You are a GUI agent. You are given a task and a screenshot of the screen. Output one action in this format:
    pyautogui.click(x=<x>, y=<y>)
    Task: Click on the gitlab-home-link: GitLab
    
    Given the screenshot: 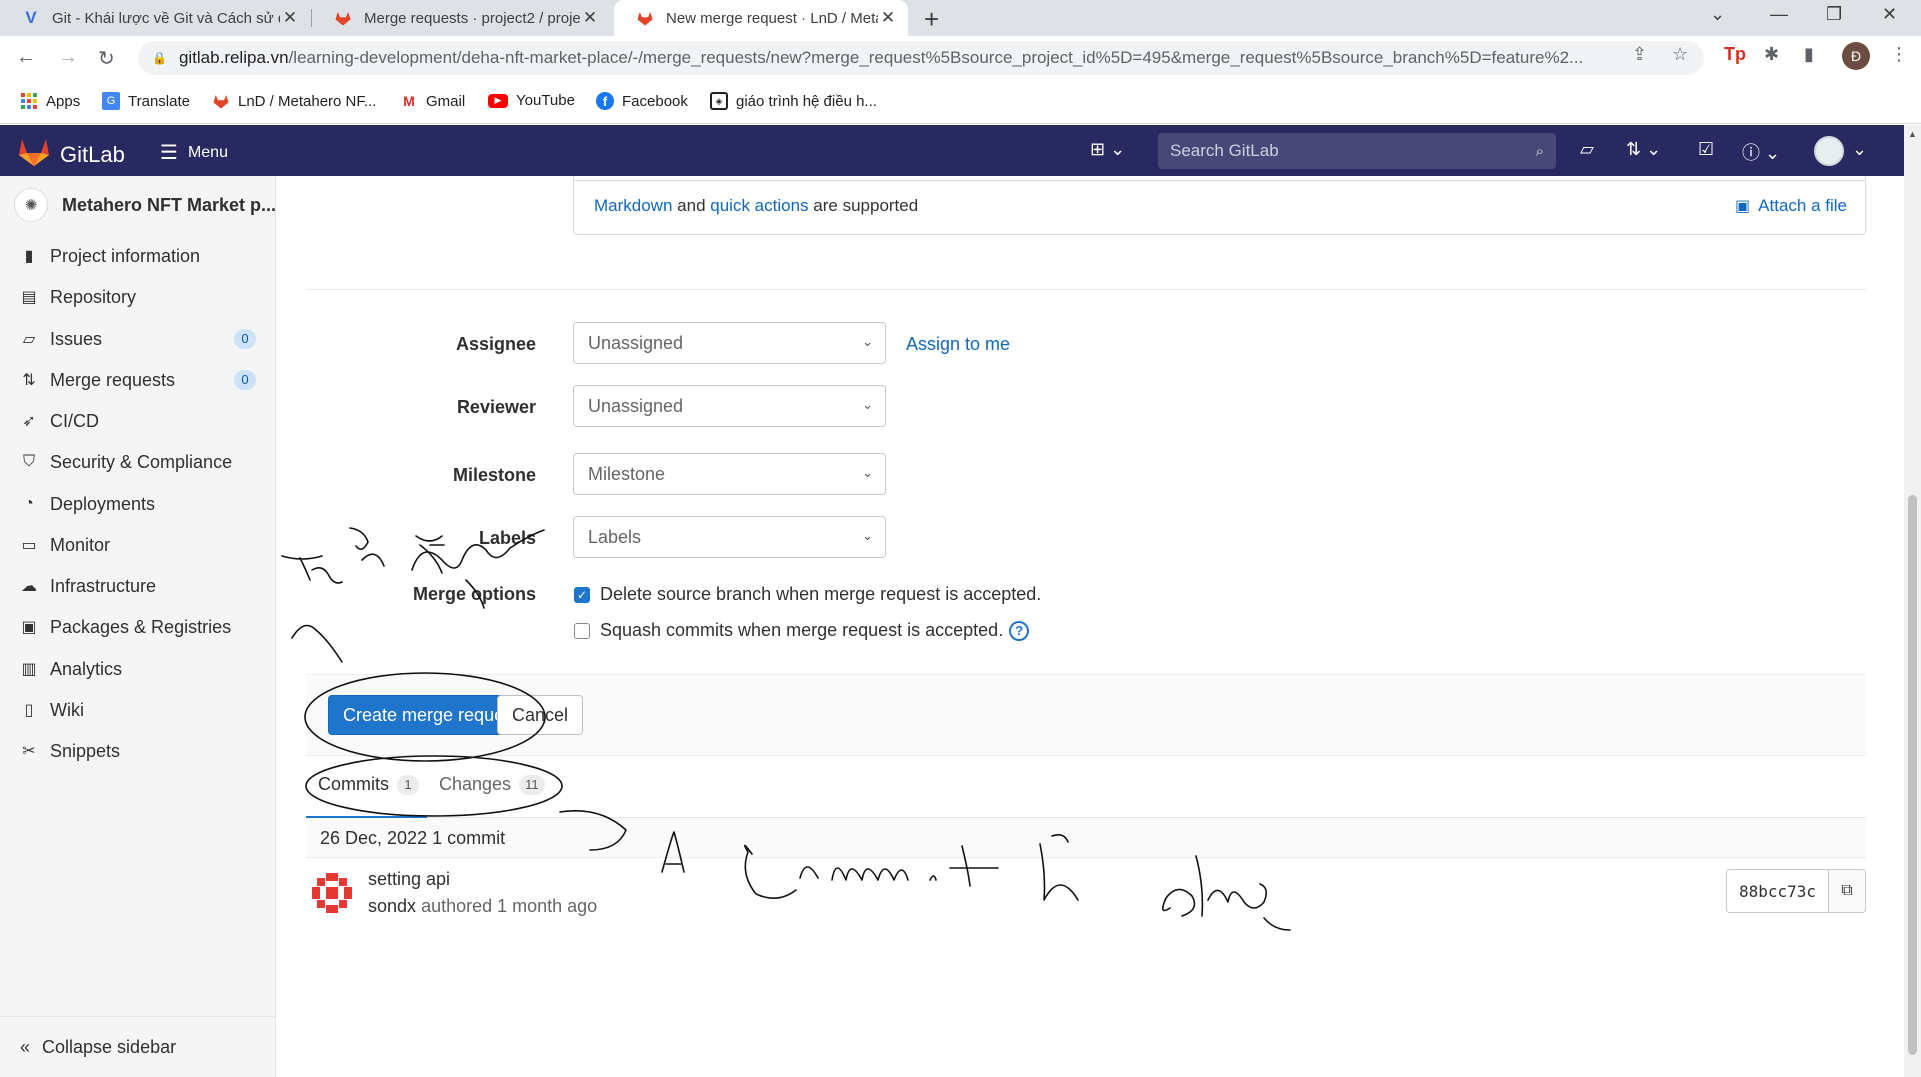 What is the action you would take?
    pyautogui.click(x=71, y=155)
    